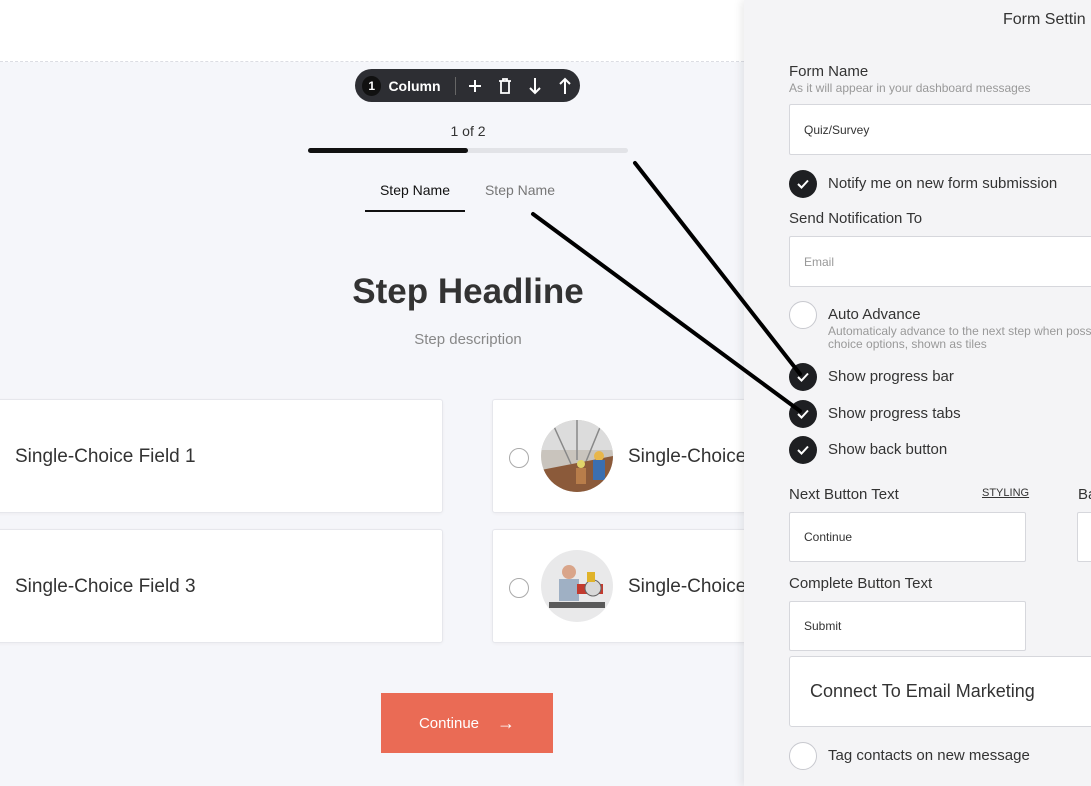 The height and width of the screenshot is (786, 1091). I want to click on form-name-label: Form Name, so click(829, 71).